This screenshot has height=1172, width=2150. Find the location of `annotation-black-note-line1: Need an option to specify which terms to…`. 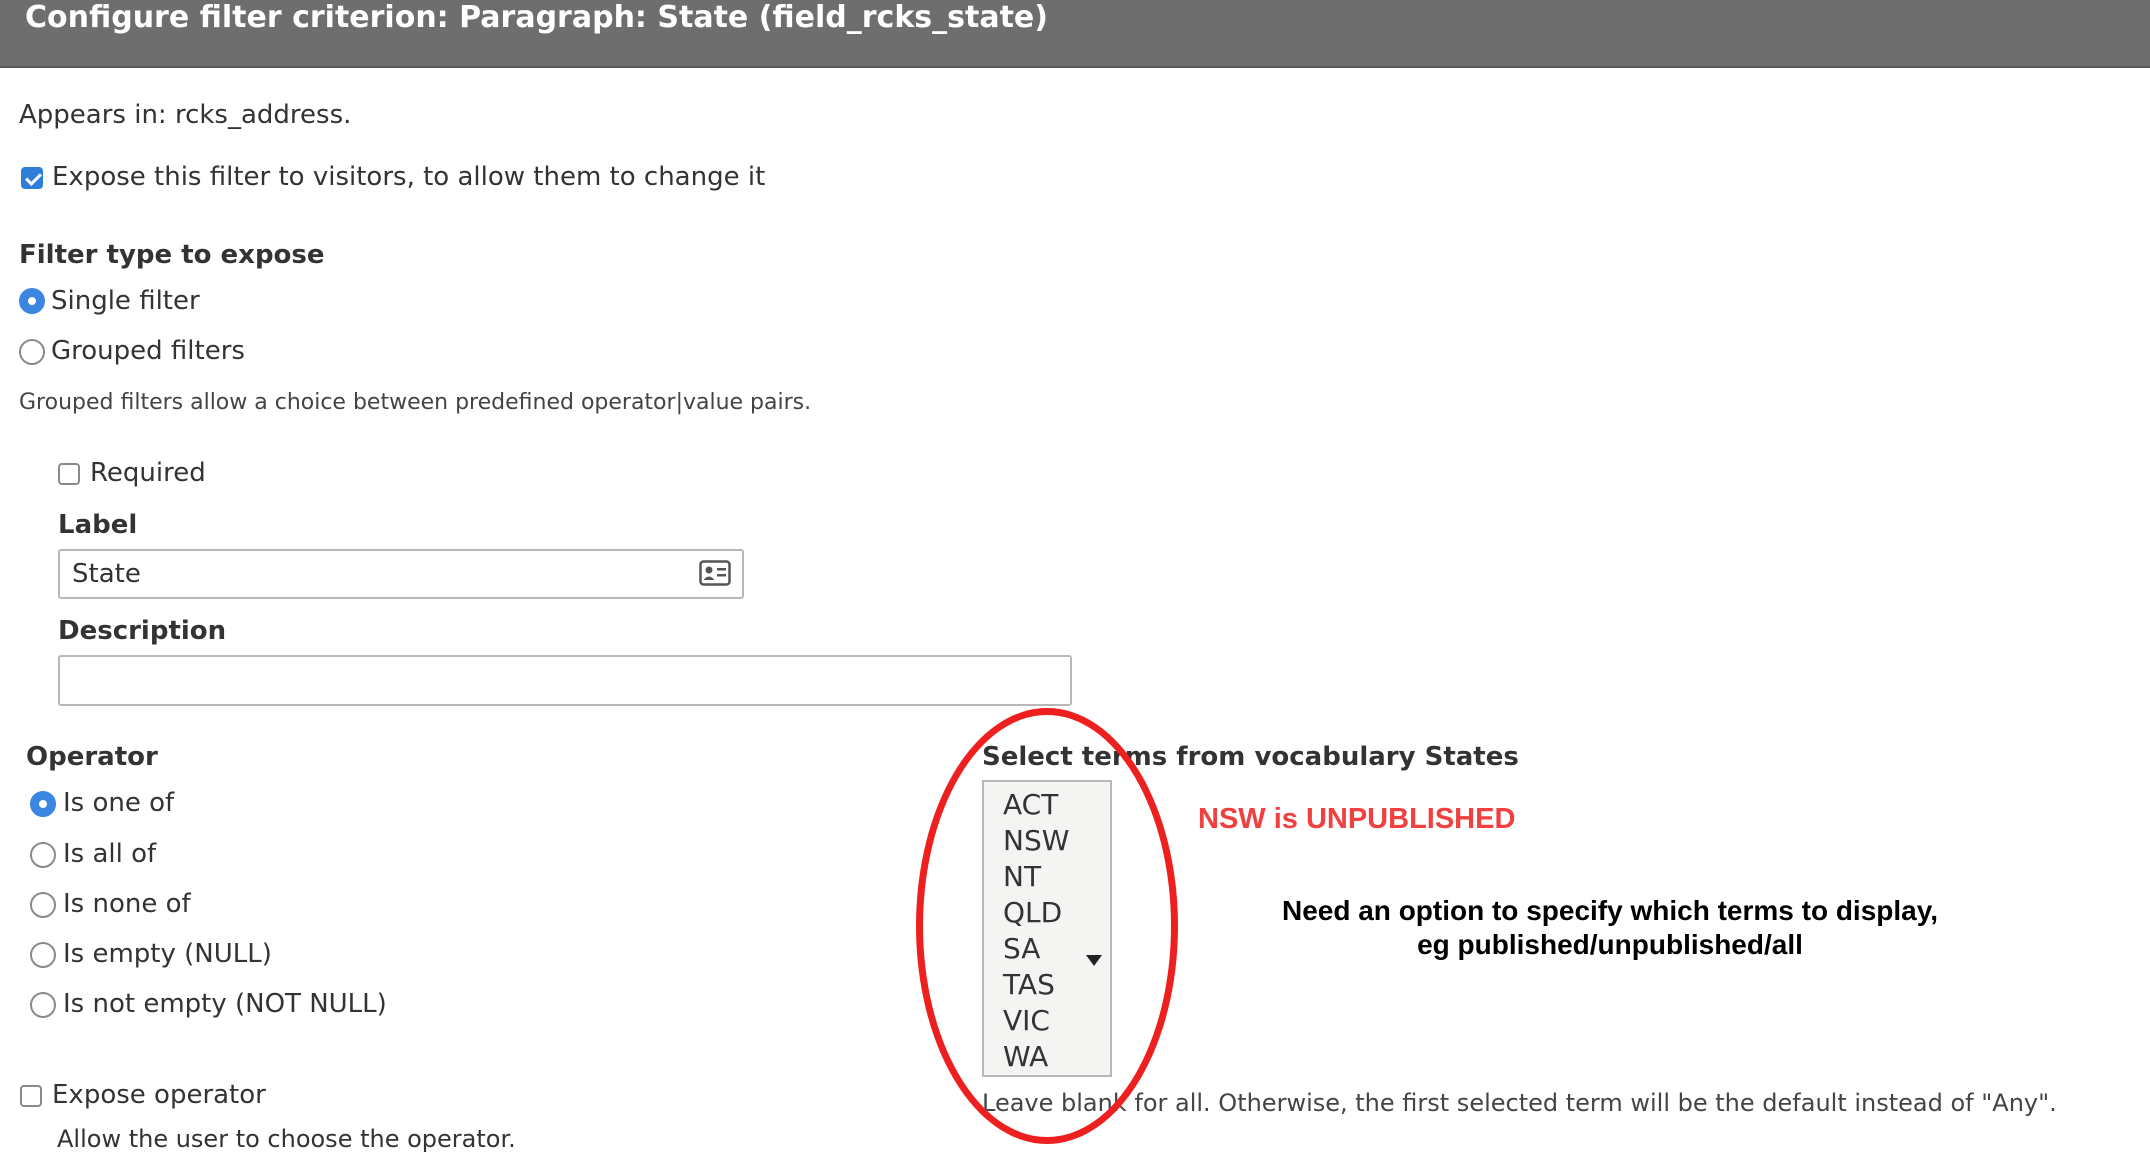

annotation-black-note-line1: Need an option to specify which terms to… is located at coordinates (1610, 910).